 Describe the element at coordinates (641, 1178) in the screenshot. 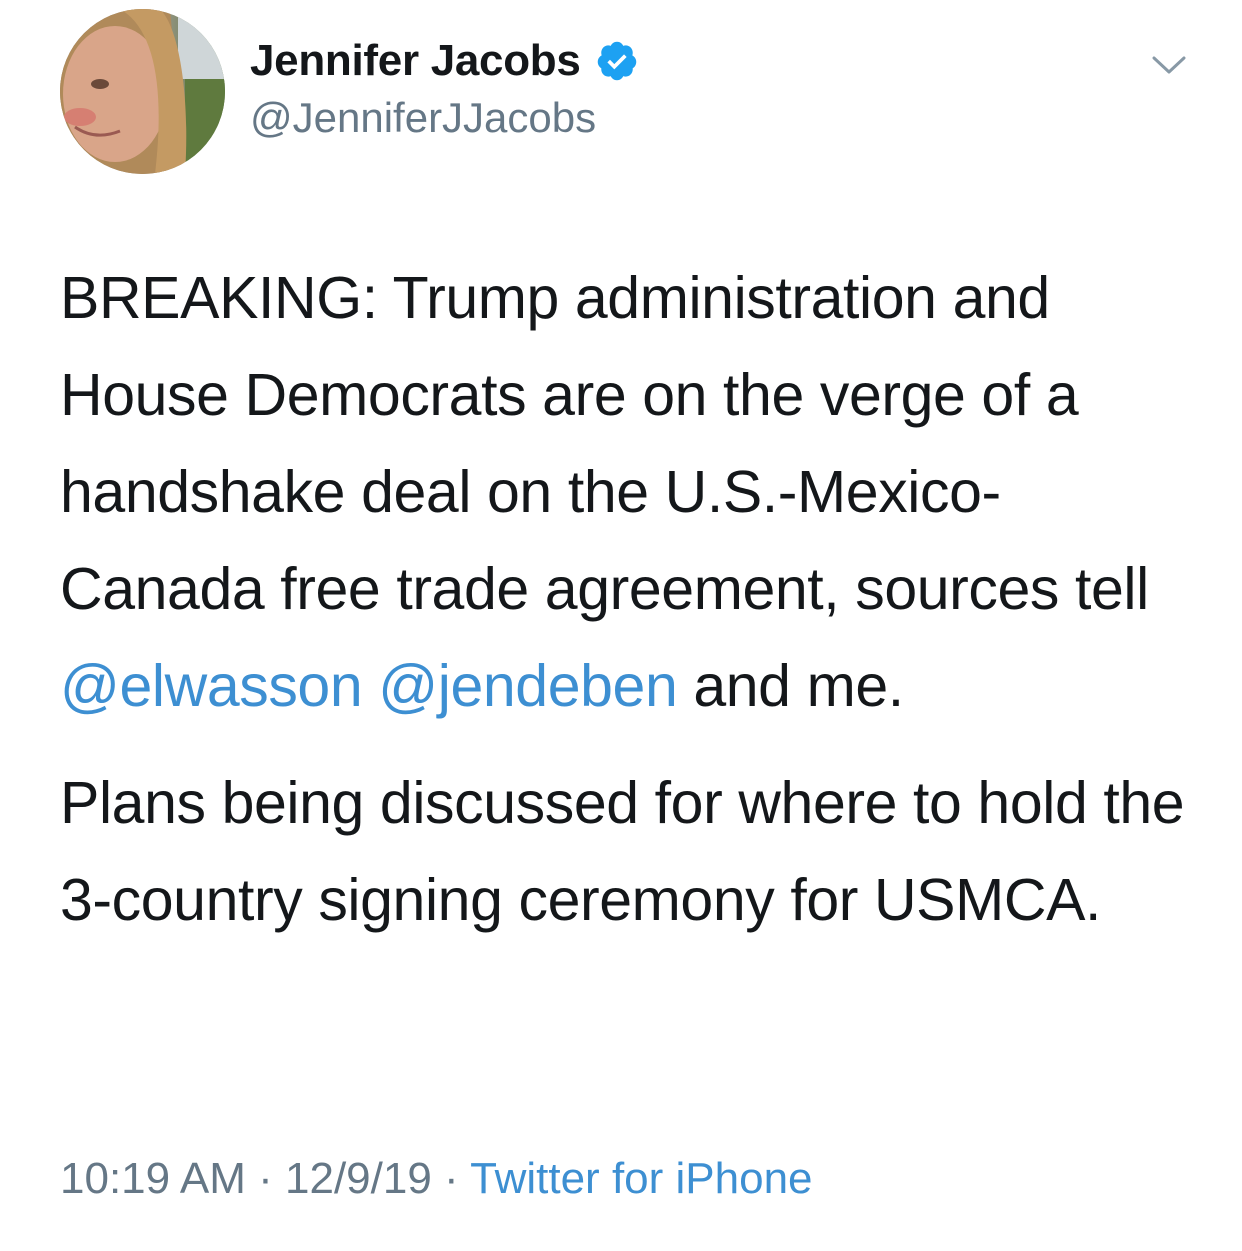

I see `tweet-source-link: Twitter for iPhone` at that location.